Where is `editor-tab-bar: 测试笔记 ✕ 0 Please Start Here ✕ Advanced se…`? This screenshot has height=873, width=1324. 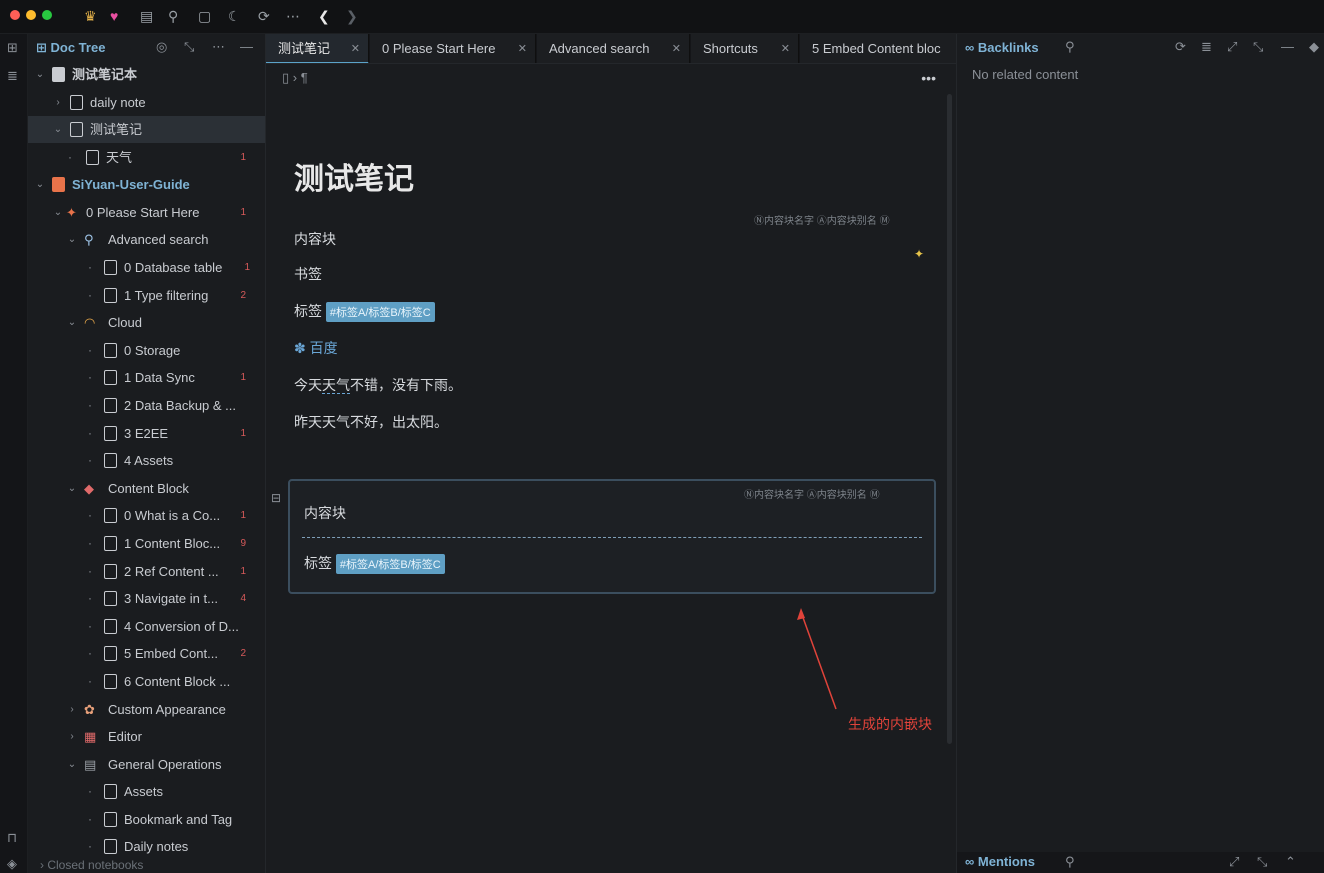
editor-tab-bar: 测试笔记 ✕ 0 Please Start Here ✕ Advanced se… is located at coordinates (611, 49).